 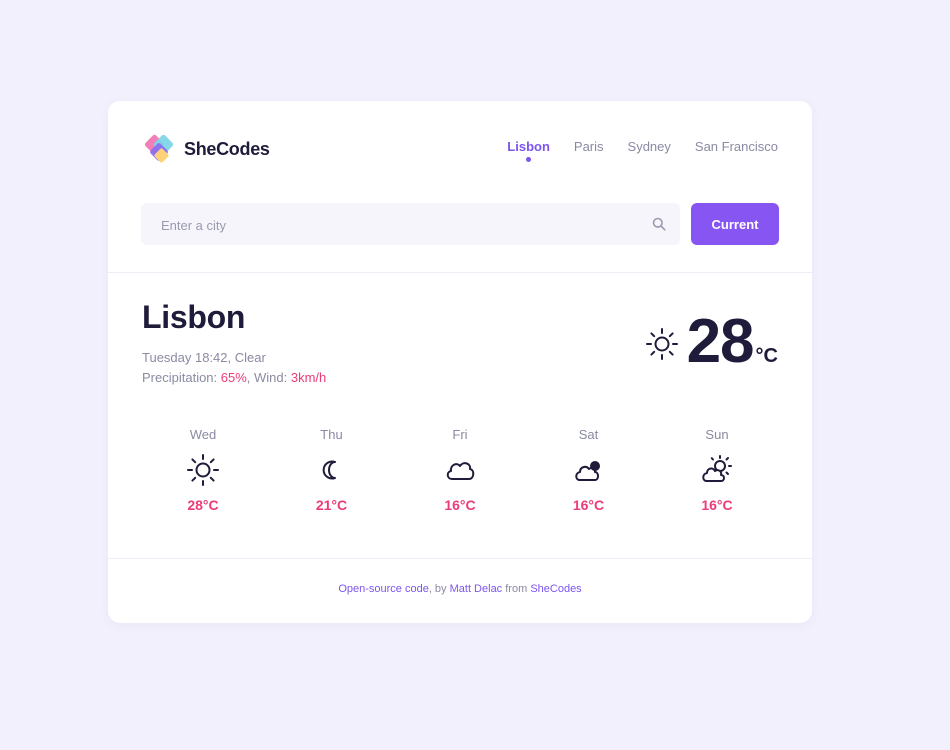 I want to click on temperature-value: 28, so click(x=720, y=341).